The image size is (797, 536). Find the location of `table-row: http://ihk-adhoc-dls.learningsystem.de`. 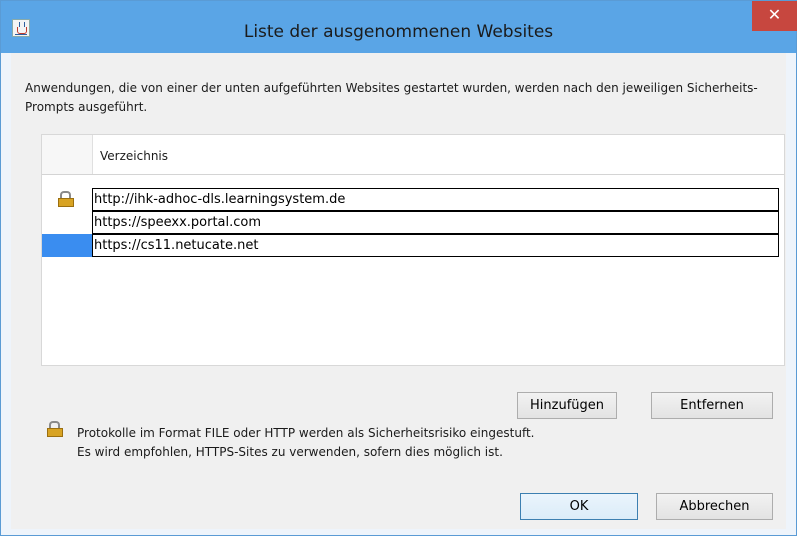

table-row: http://ihk-adhoc-dls.learningsystem.de is located at coordinates (413, 199).